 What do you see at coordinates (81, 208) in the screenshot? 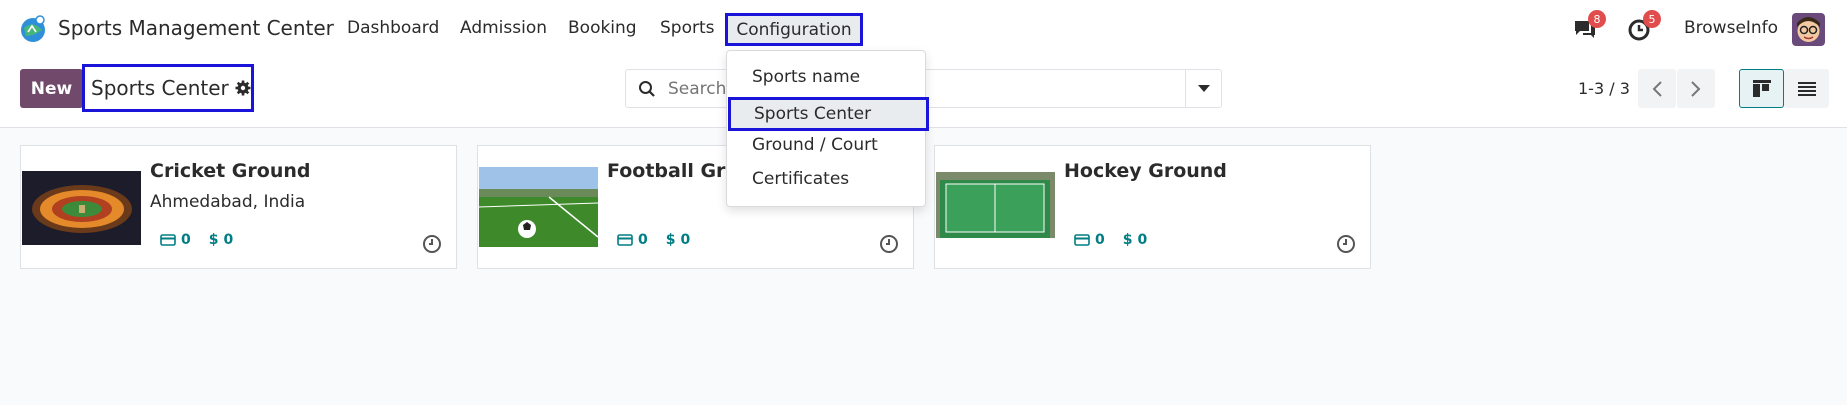
I see `cricket-ground-image` at bounding box center [81, 208].